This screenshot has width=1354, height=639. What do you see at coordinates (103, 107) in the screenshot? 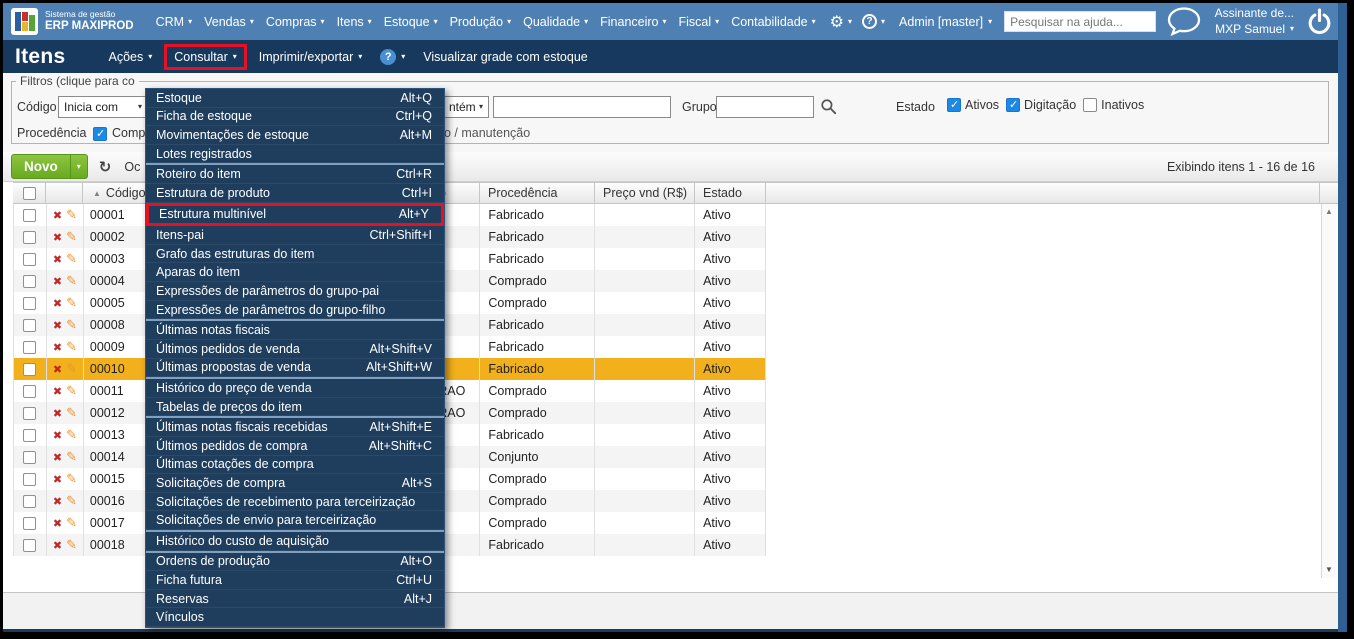
I see `codigo-operator-select: Inicia com` at bounding box center [103, 107].